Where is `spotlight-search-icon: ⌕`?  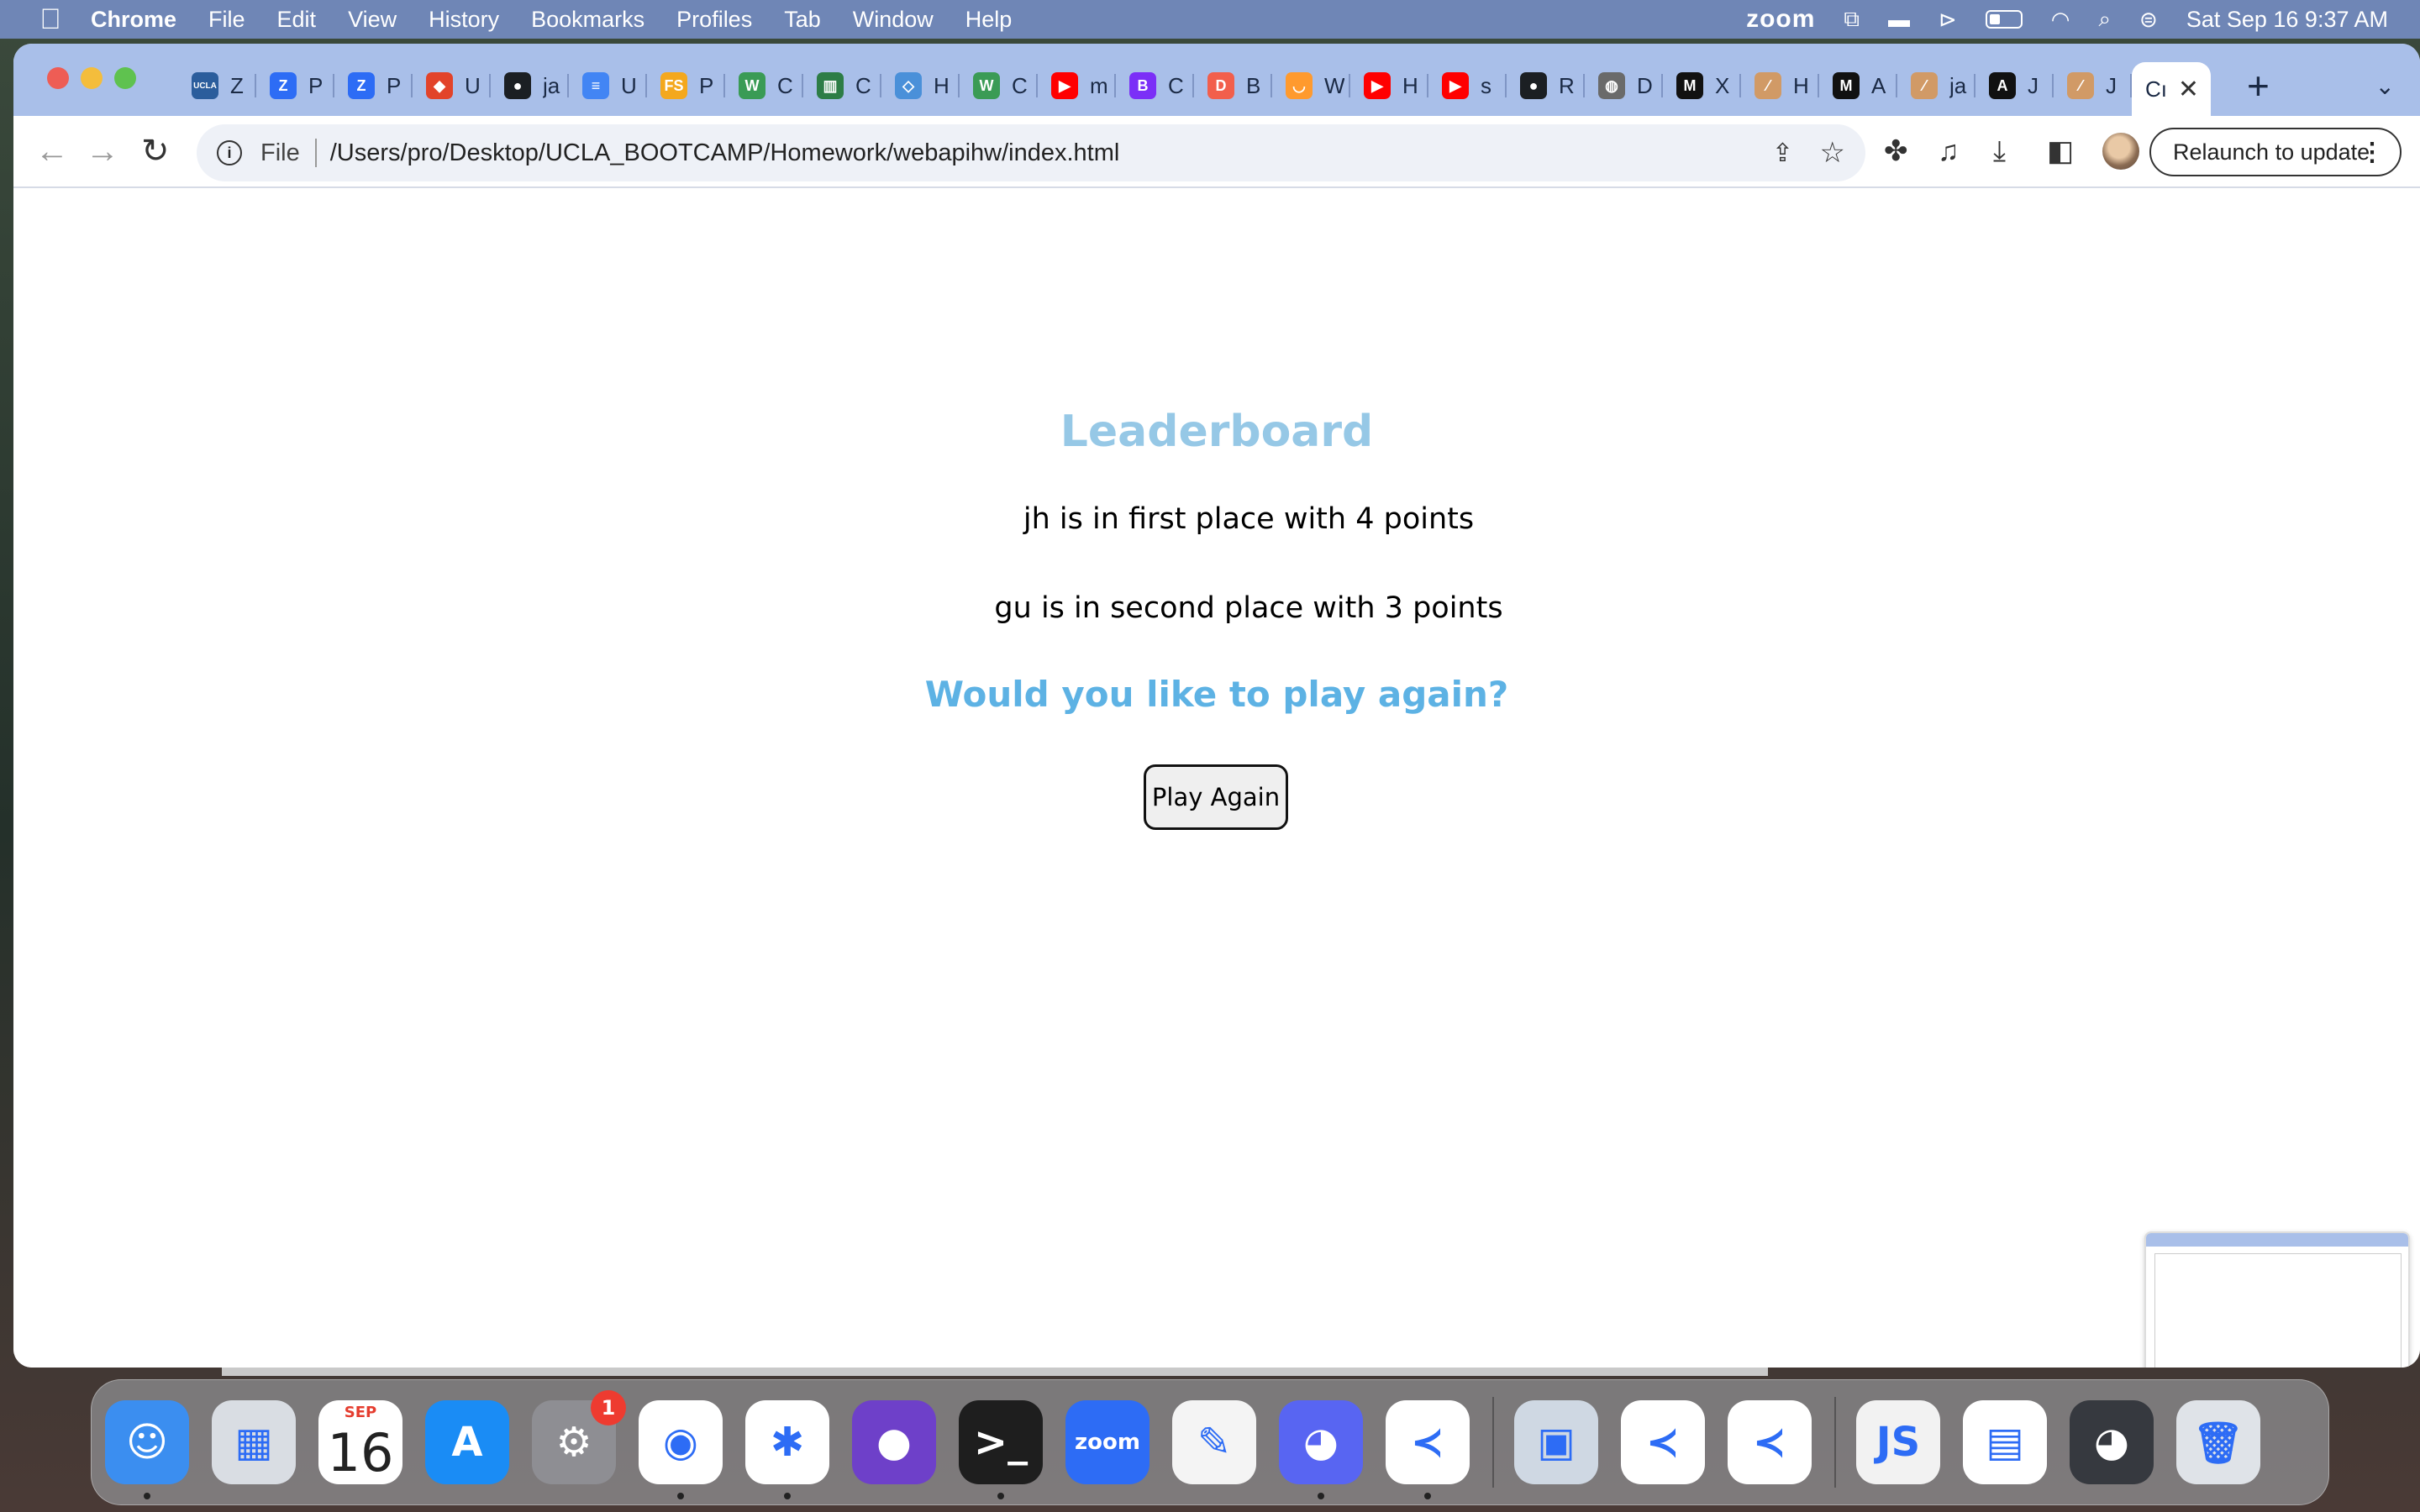 spotlight-search-icon: ⌕ is located at coordinates (2104, 19).